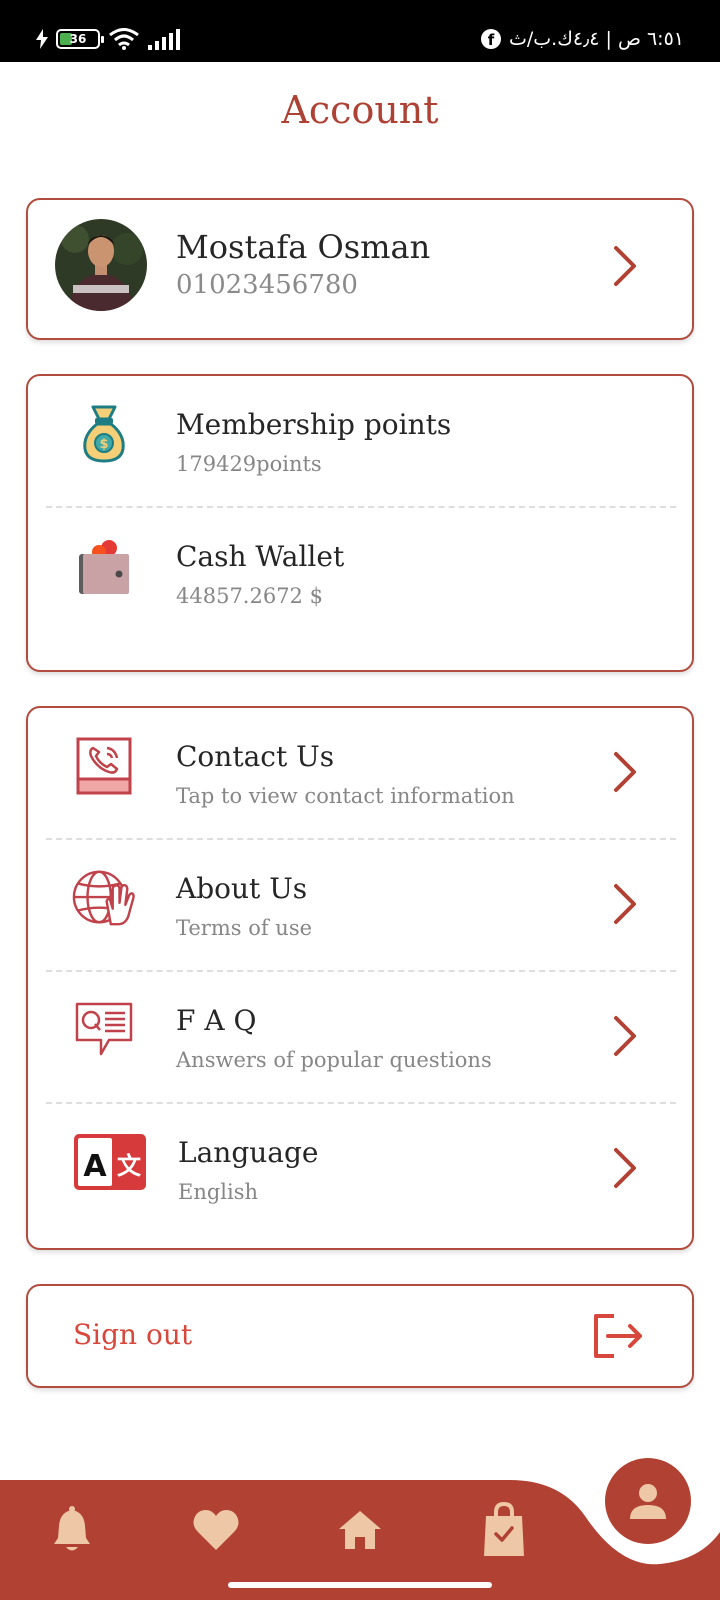 This screenshot has height=1600, width=720. What do you see at coordinates (249, 596) in the screenshot?
I see `cash-wallet-value: 44857.2672 $` at bounding box center [249, 596].